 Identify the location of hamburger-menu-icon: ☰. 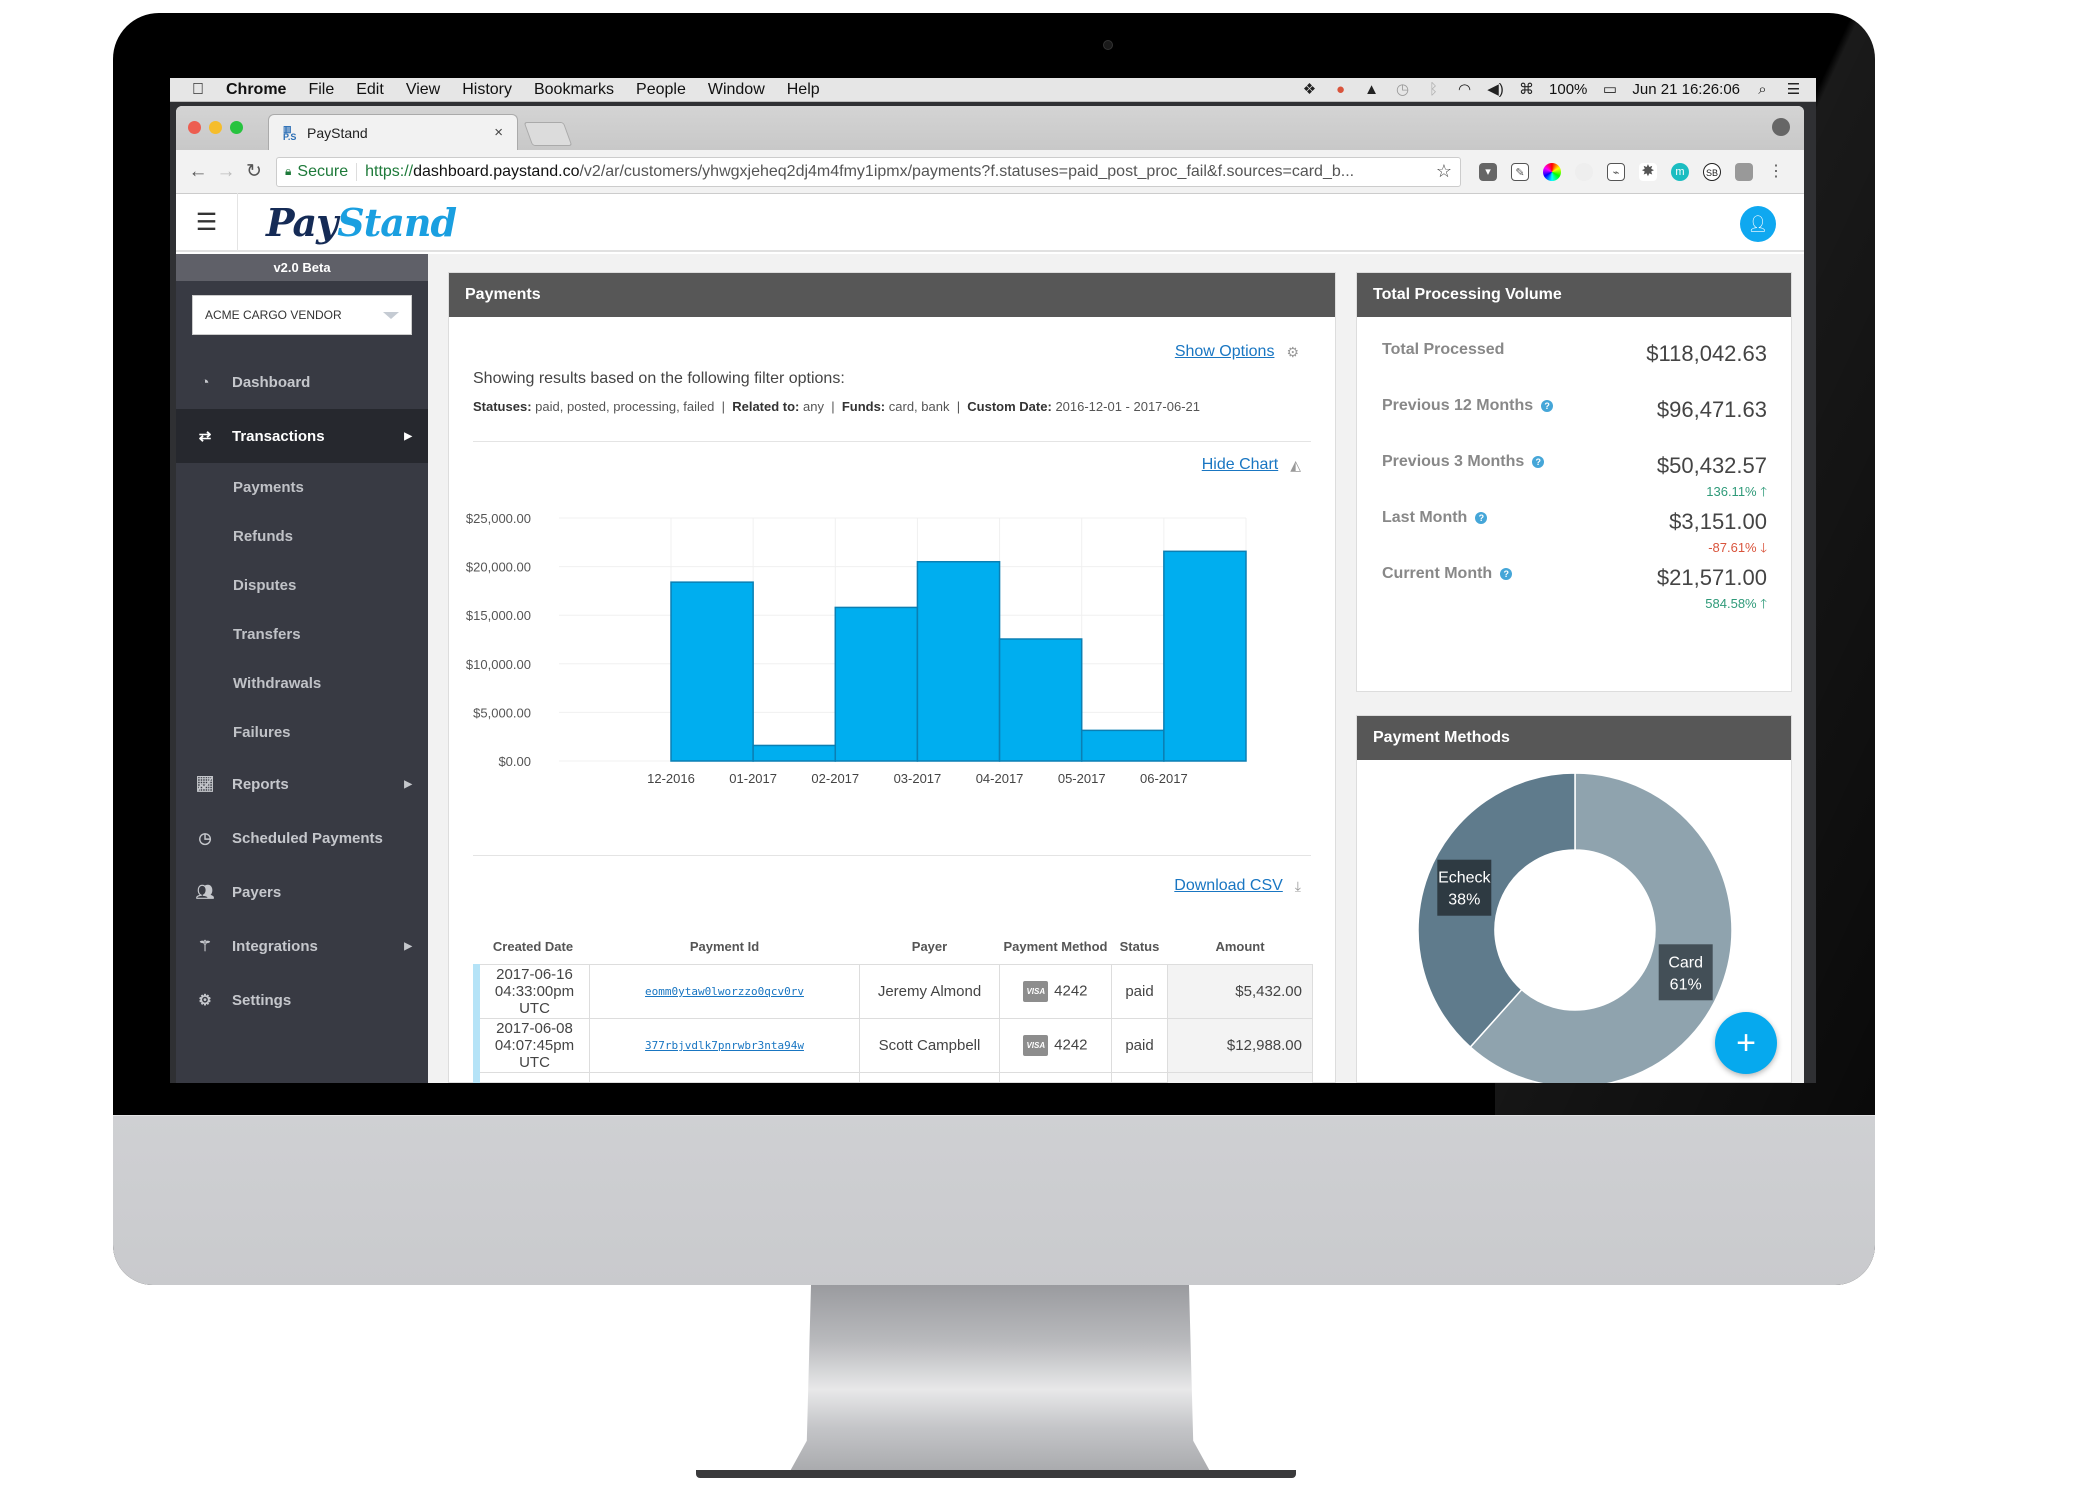
(207, 222).